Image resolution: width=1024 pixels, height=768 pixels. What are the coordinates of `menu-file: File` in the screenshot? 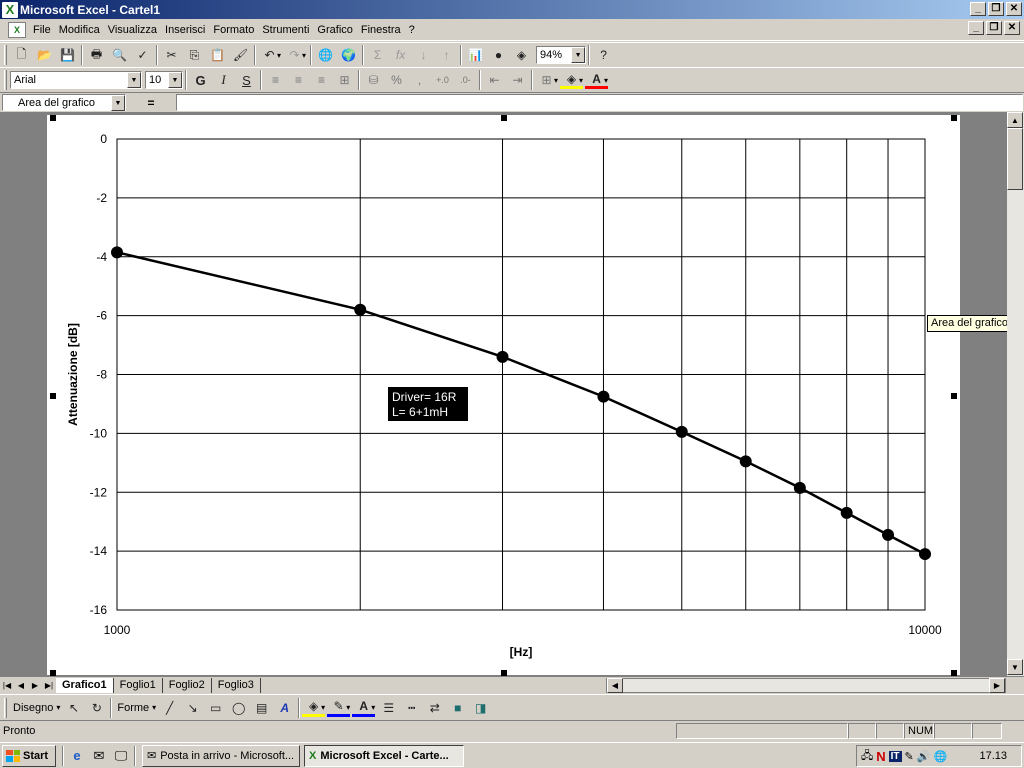 It's located at (42, 30).